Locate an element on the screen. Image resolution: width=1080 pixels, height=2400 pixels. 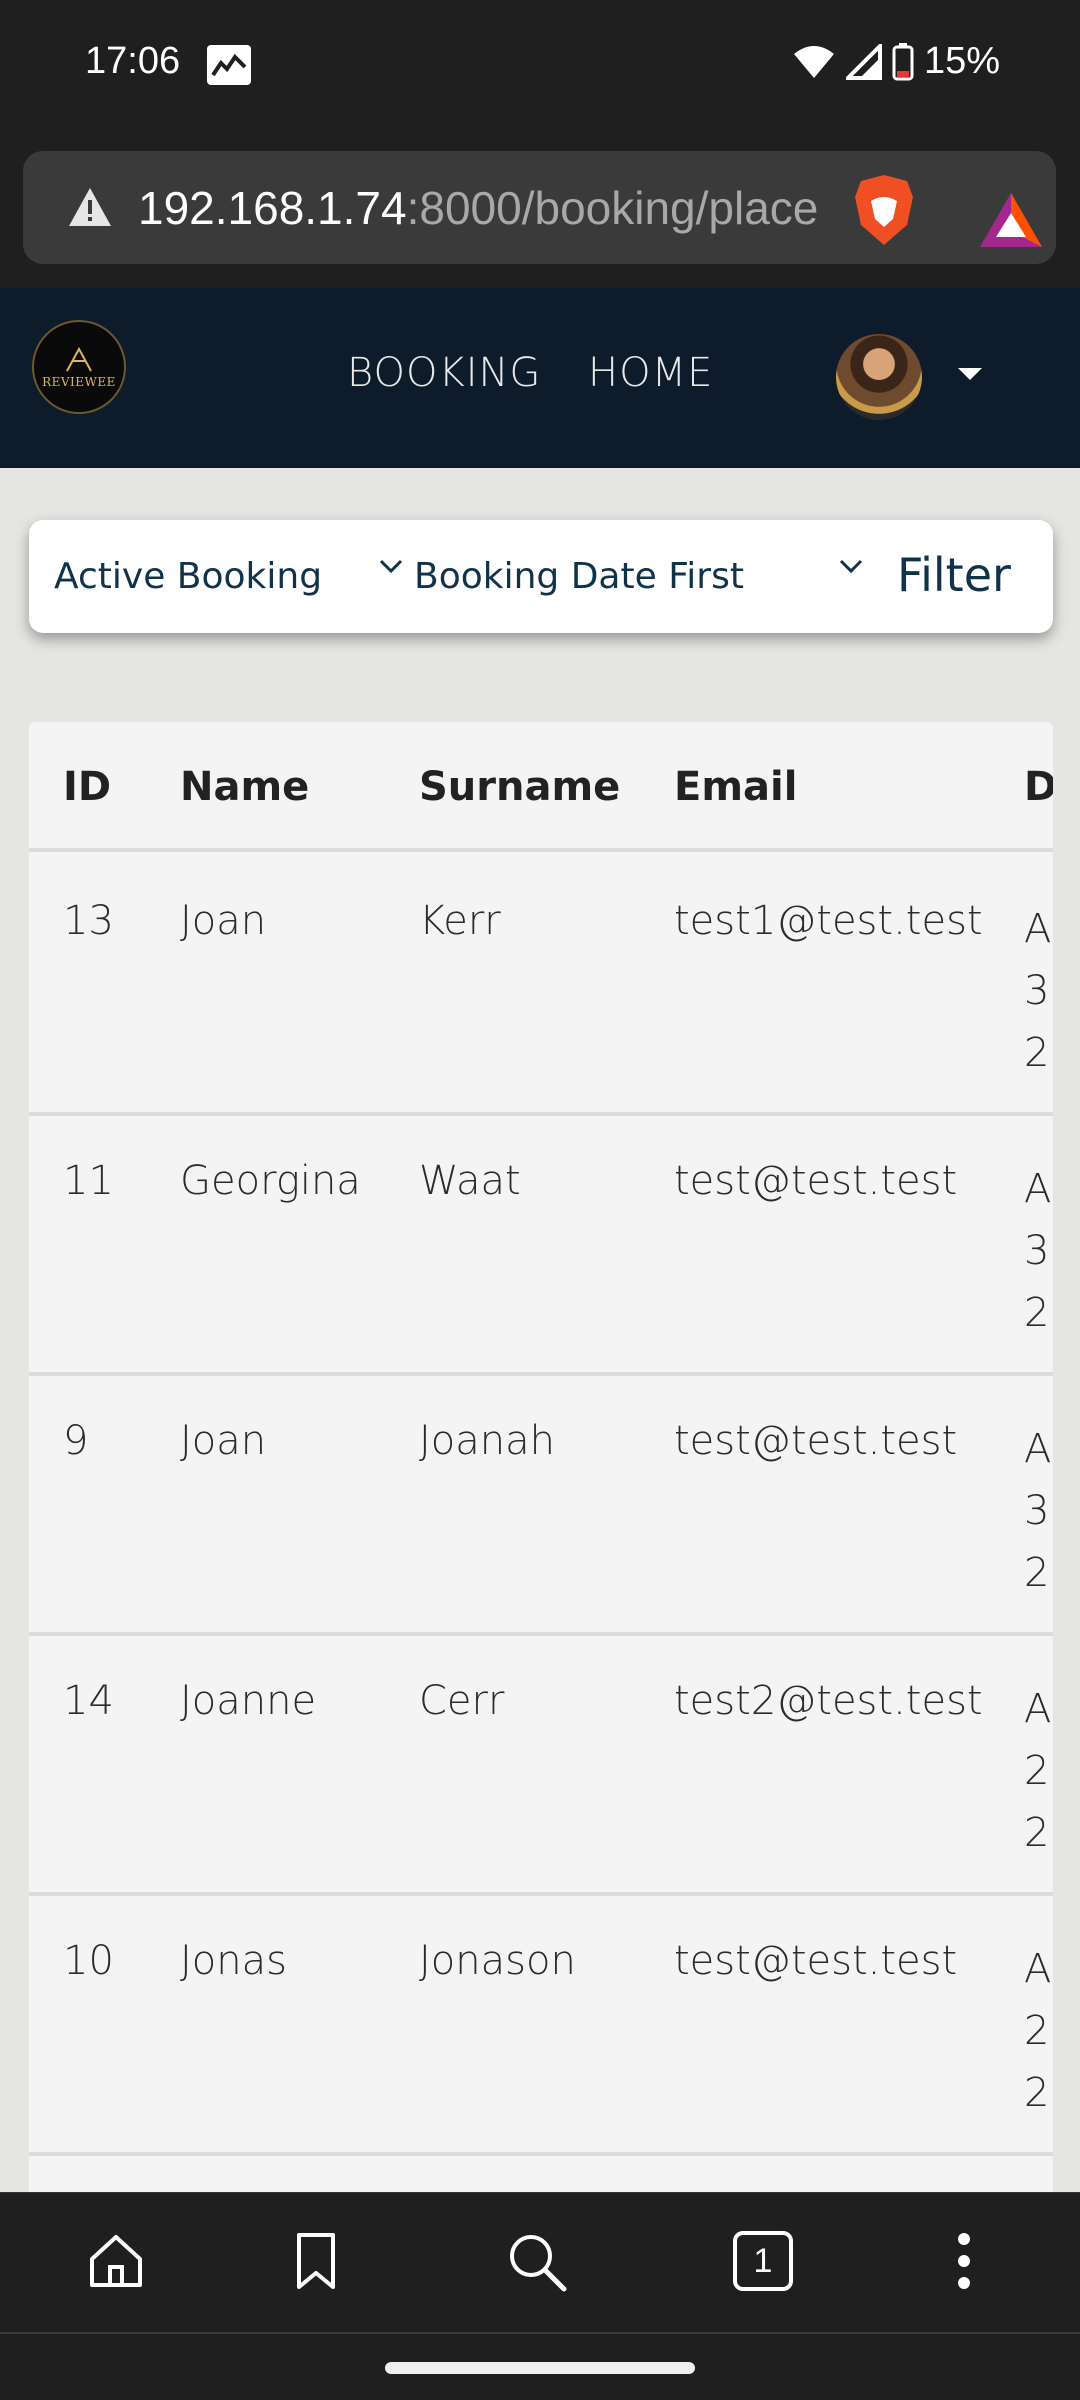
col-header-email: Email is located at coordinates (736, 787).